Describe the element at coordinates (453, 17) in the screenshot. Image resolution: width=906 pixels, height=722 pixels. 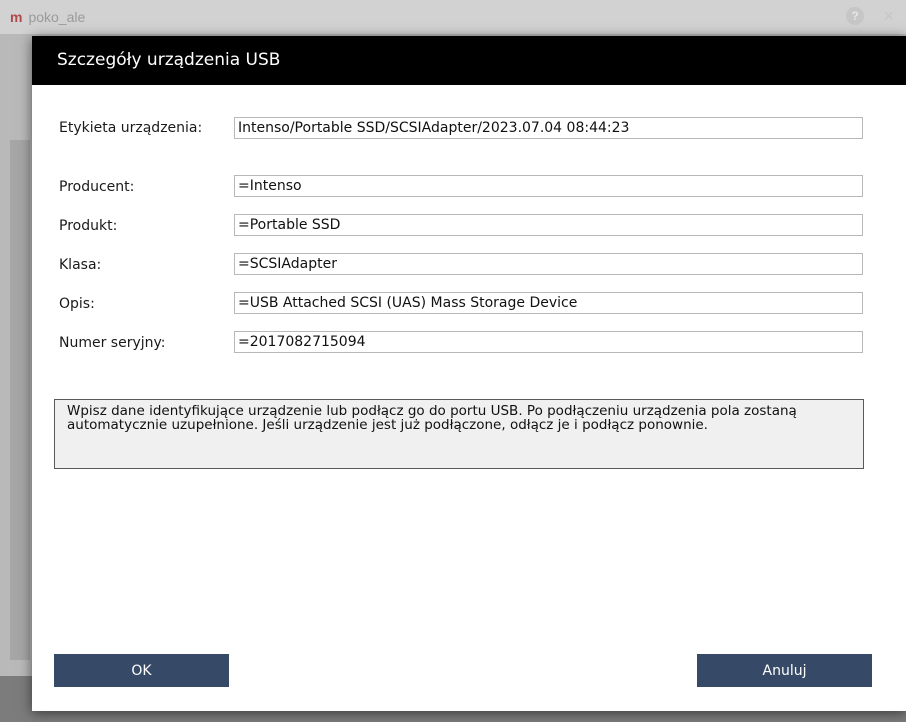
I see `background-topbar: m poko_ale ? ×` at that location.